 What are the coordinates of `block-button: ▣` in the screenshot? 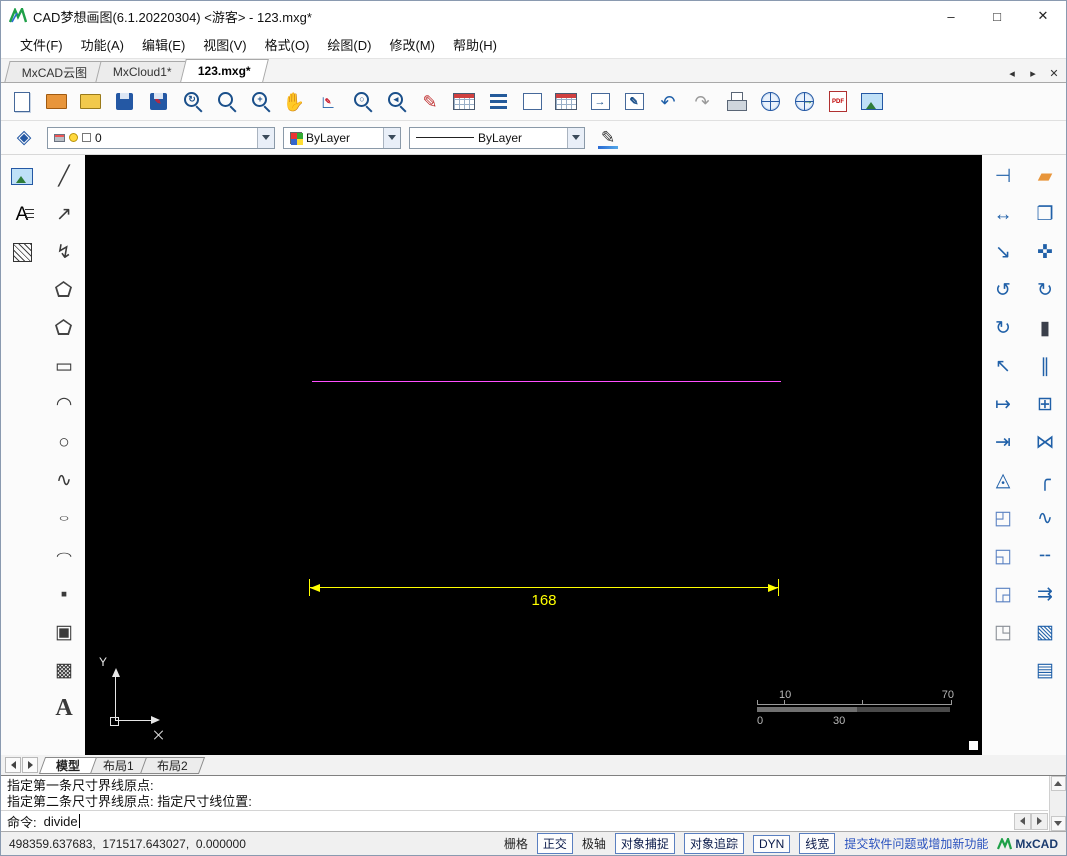 It's located at (64, 632).